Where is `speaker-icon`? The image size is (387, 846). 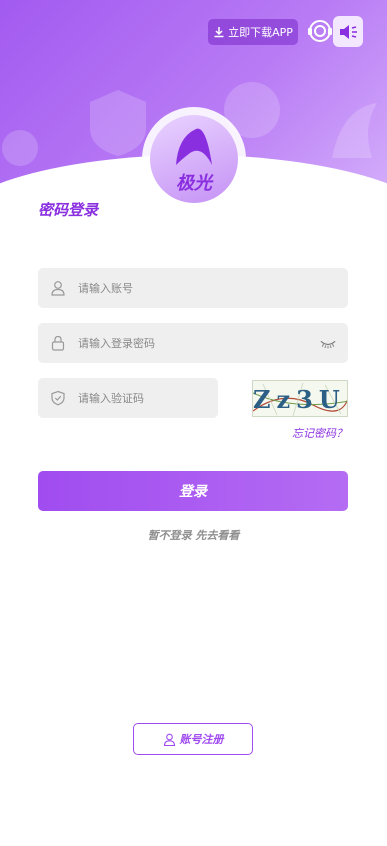 speaker-icon is located at coordinates (348, 31).